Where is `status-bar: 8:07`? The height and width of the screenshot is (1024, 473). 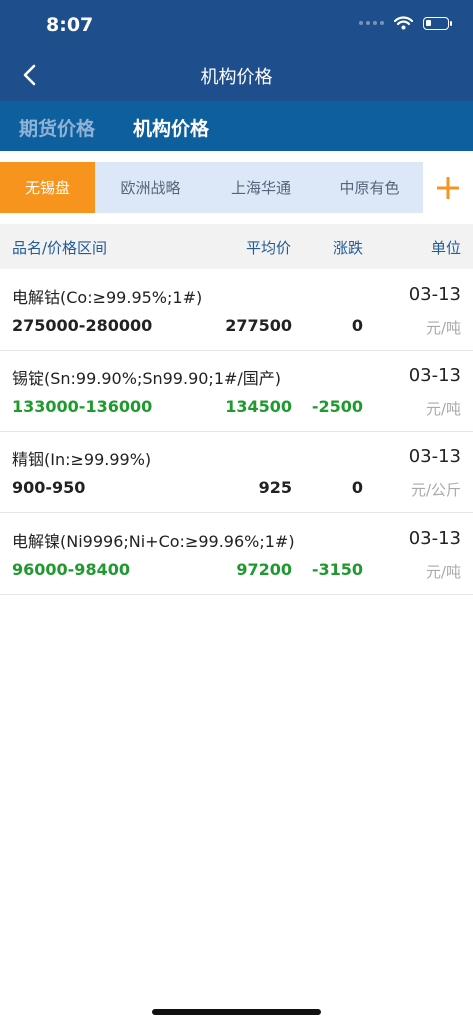 status-bar: 8:07 is located at coordinates (236, 25).